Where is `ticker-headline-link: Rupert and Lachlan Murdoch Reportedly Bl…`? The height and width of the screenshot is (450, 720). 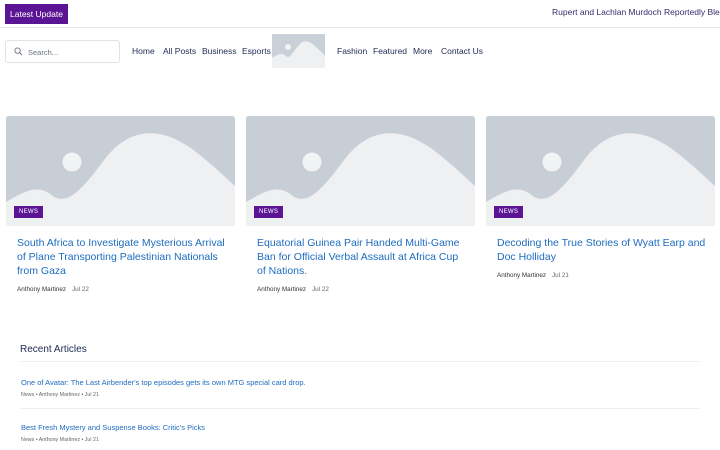
ticker-headline-link: Rupert and Lachlan Murdoch Reportedly Bl… is located at coordinates (636, 12).